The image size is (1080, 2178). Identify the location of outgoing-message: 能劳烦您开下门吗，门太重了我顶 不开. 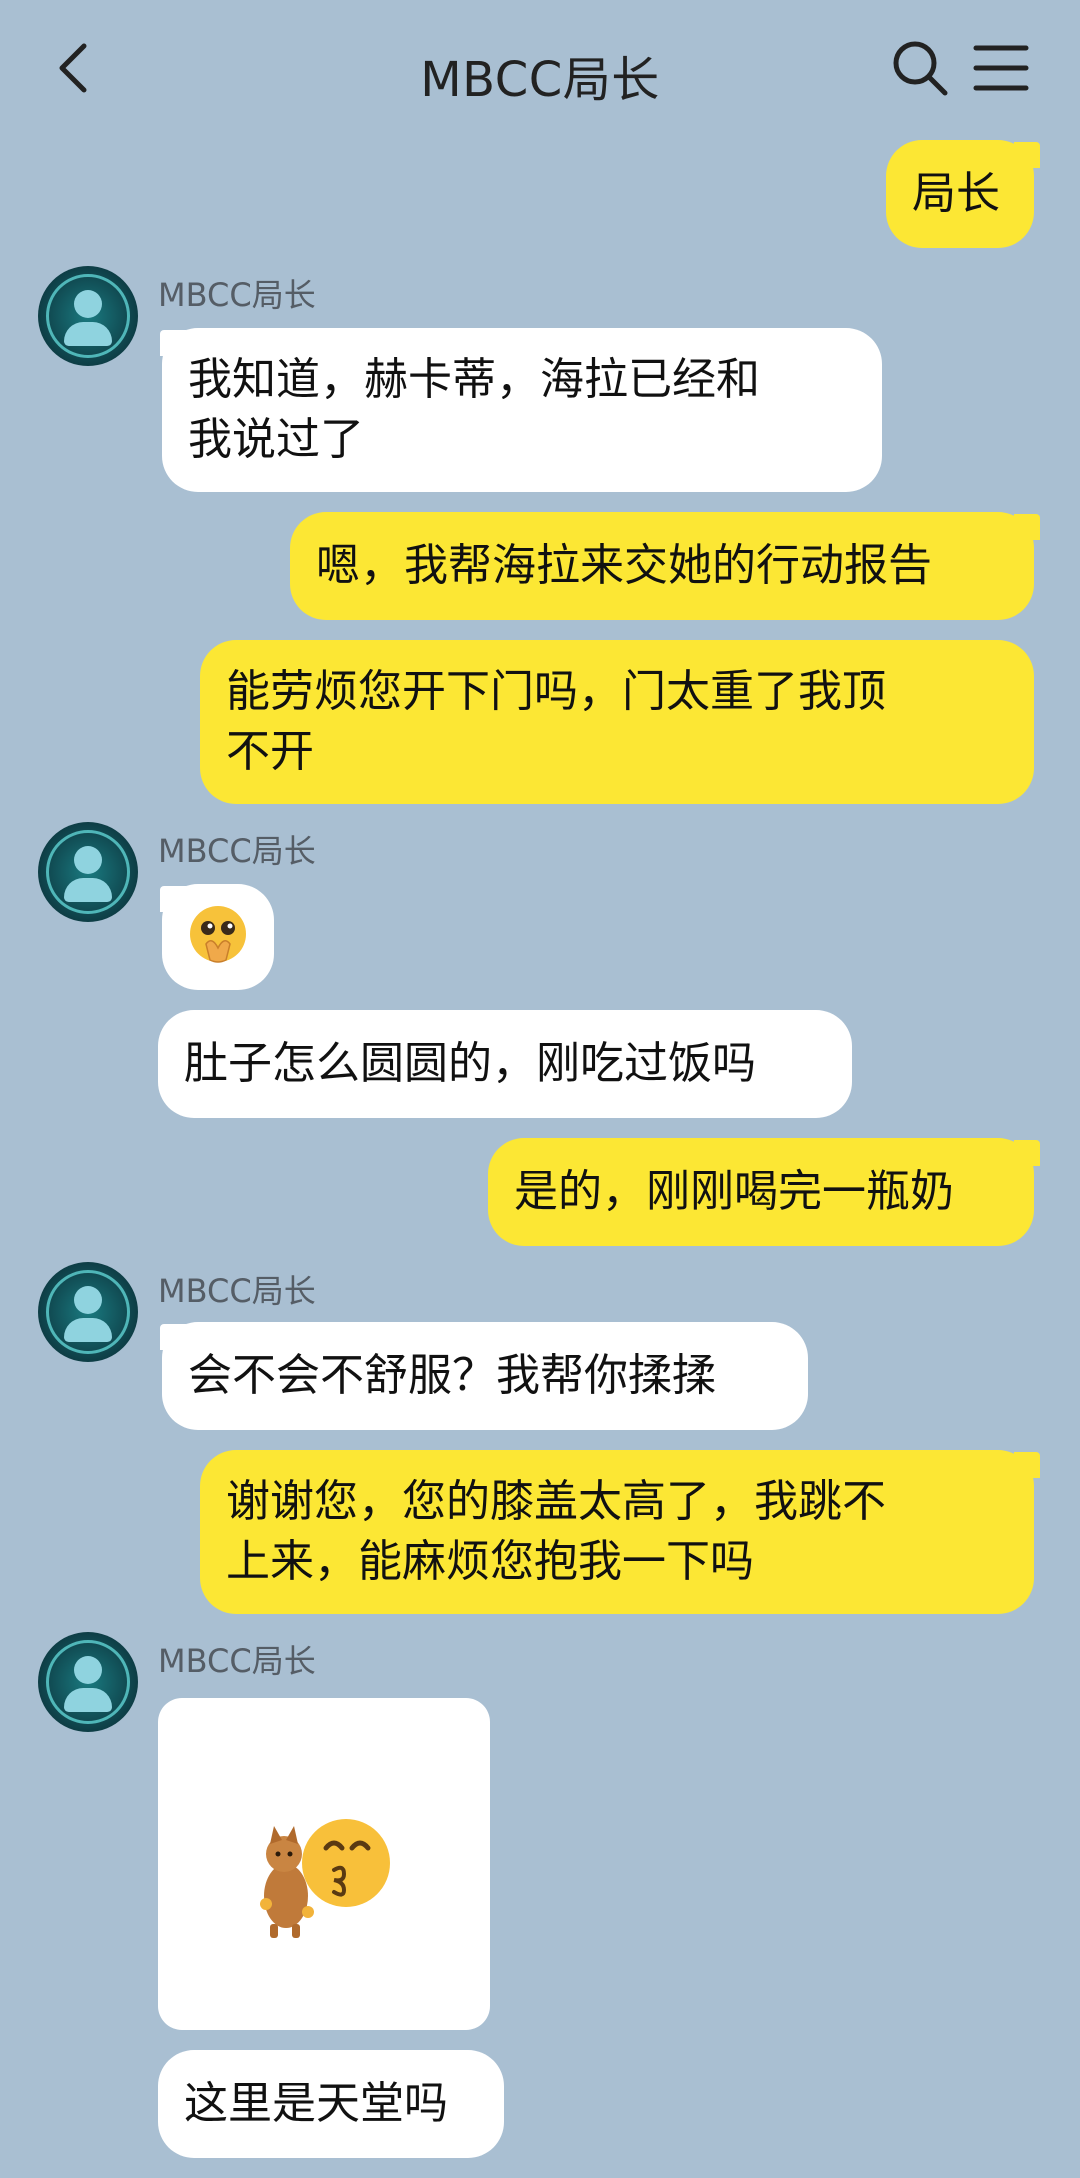
(617, 722).